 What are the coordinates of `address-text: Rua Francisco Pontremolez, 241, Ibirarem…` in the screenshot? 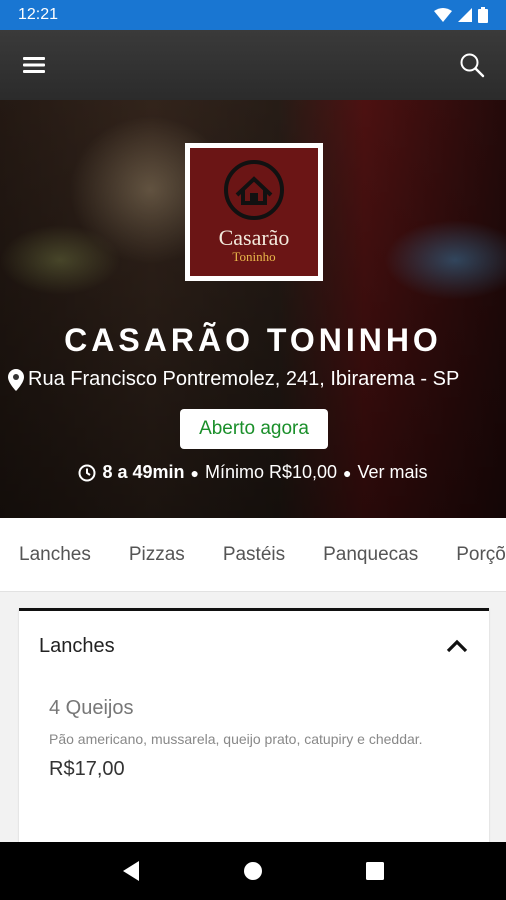 It's located at (244, 379).